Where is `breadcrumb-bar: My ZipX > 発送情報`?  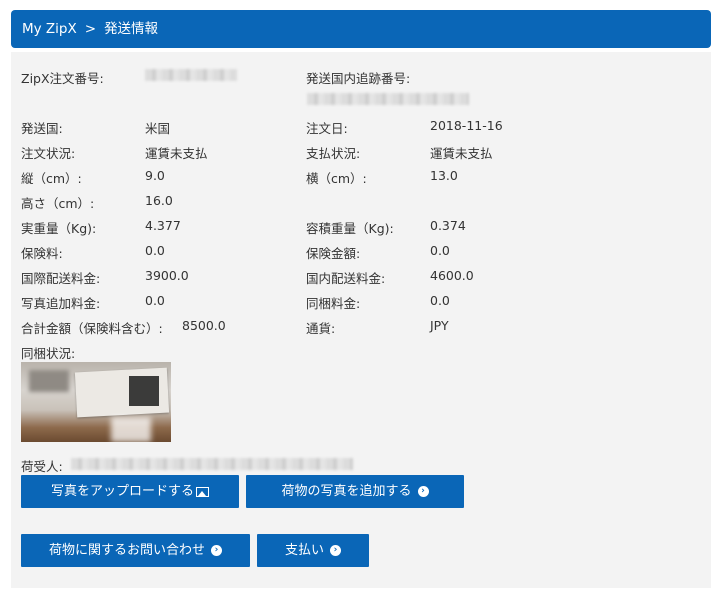 breadcrumb-bar: My ZipX > 発送情報 is located at coordinates (361, 29).